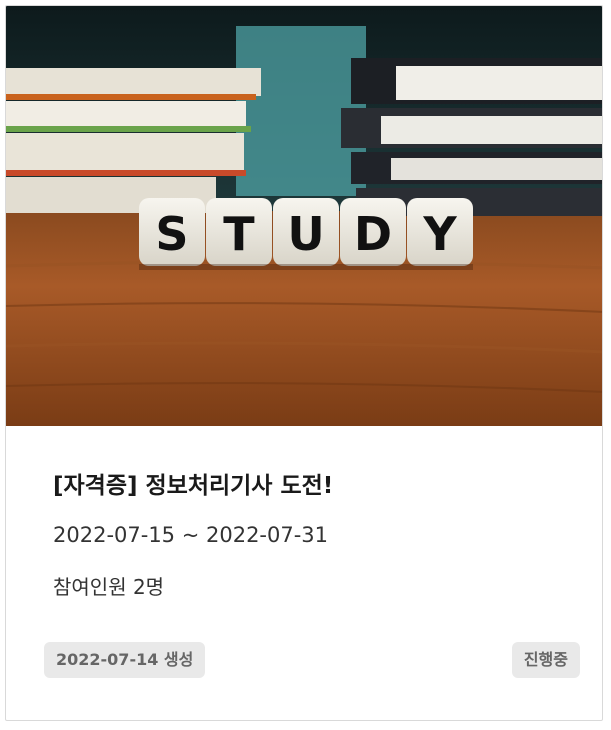  Describe the element at coordinates (305, 234) in the screenshot. I see `die-letter: U` at that location.